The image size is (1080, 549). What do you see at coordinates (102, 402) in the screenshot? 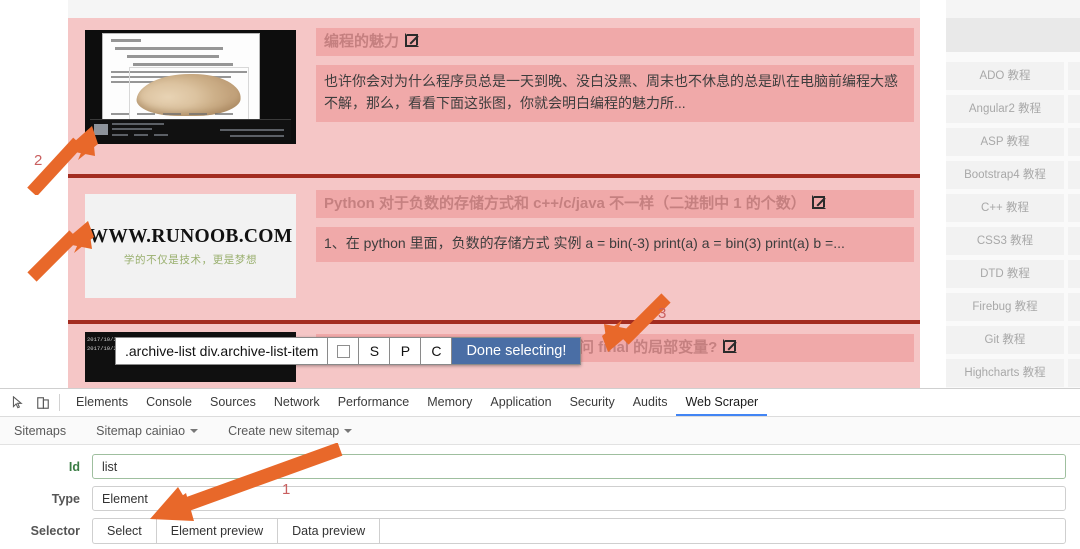
I see `tab-elements: Elements` at bounding box center [102, 402].